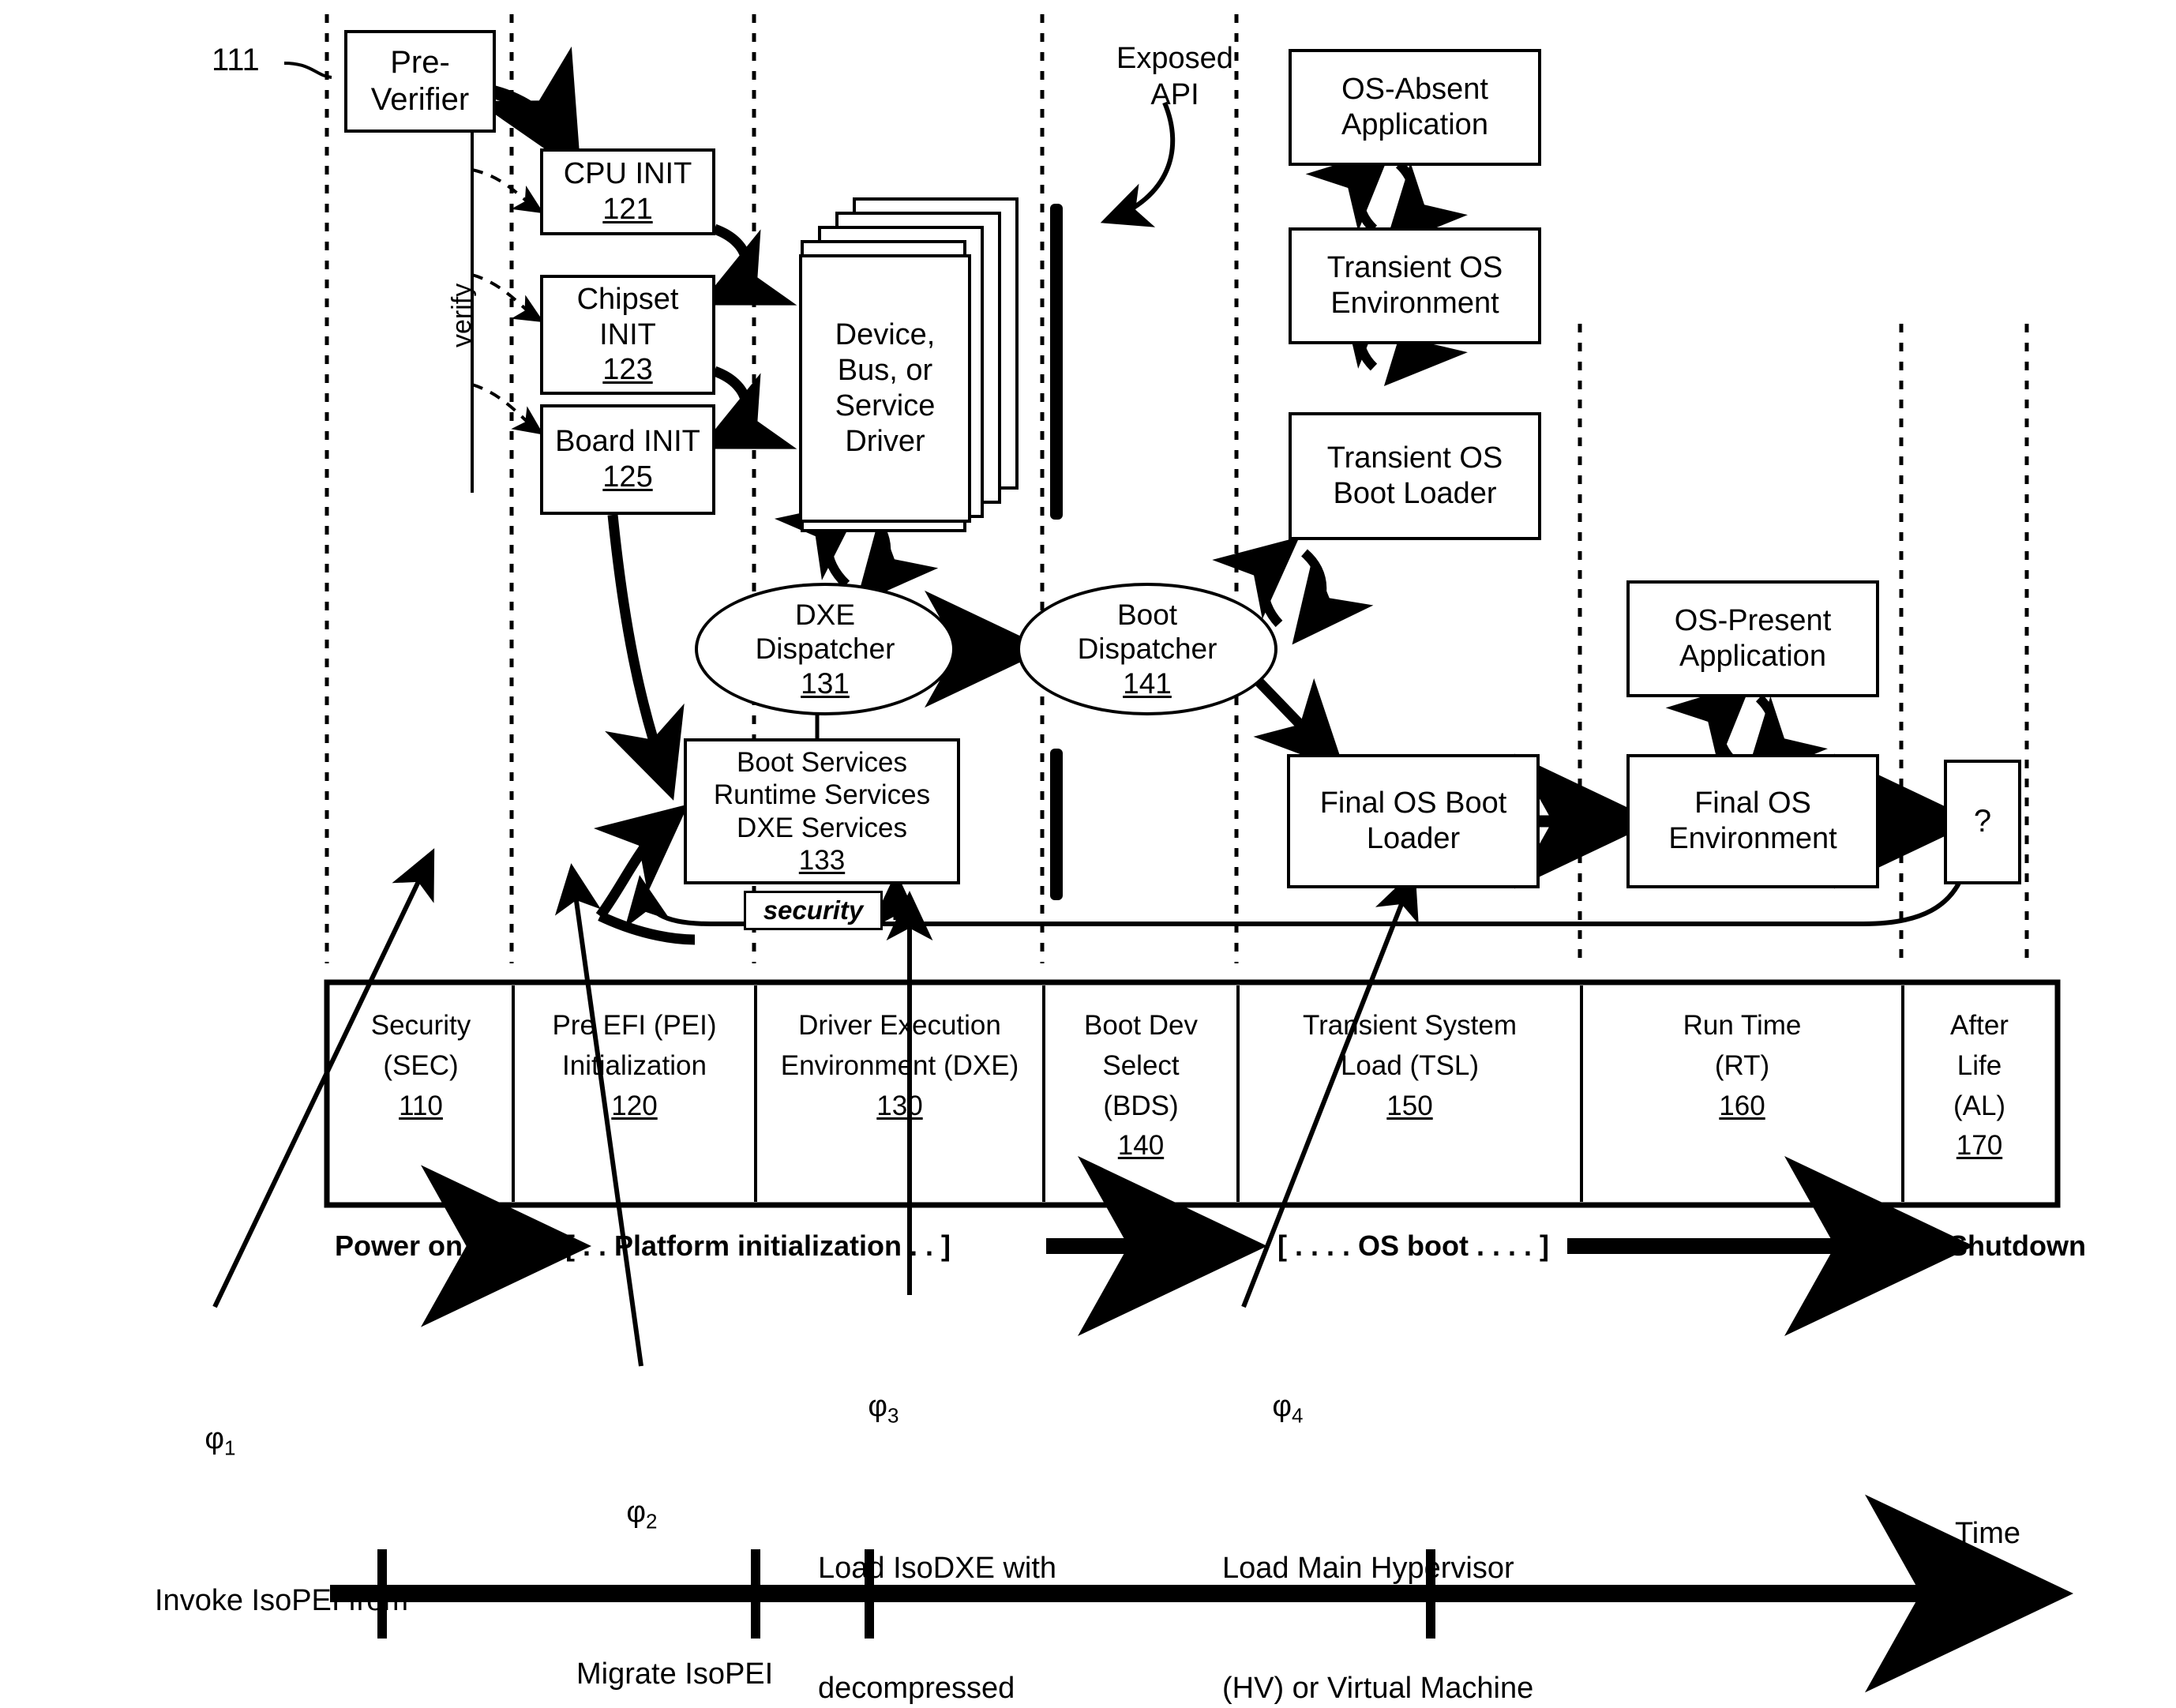 Image resolution: width=2176 pixels, height=1708 pixels. I want to click on arrow-loop-into-services, so click(640, 861).